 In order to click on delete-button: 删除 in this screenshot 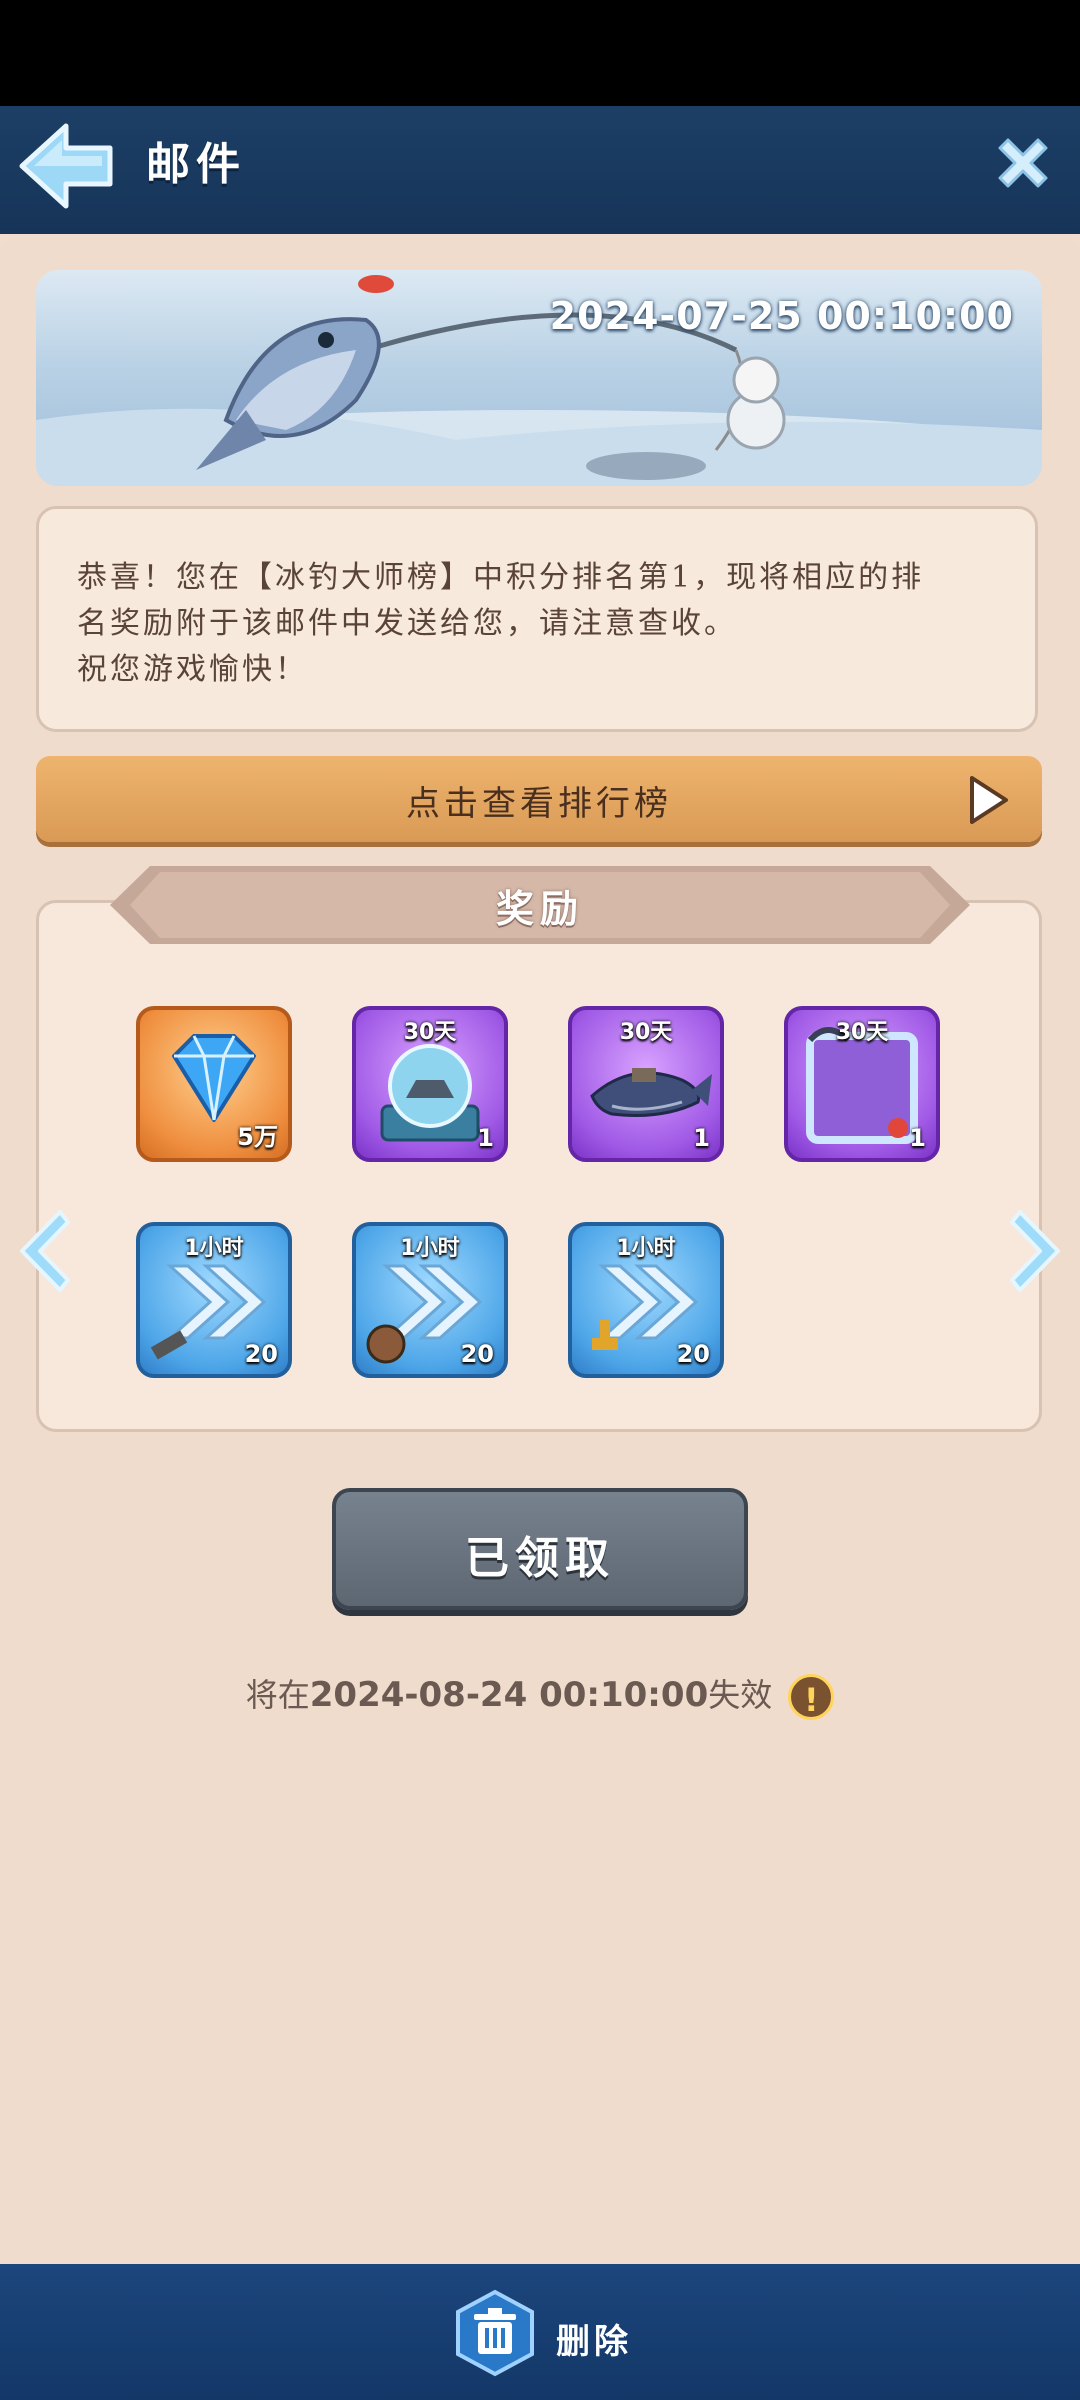, I will do `click(550, 2333)`.